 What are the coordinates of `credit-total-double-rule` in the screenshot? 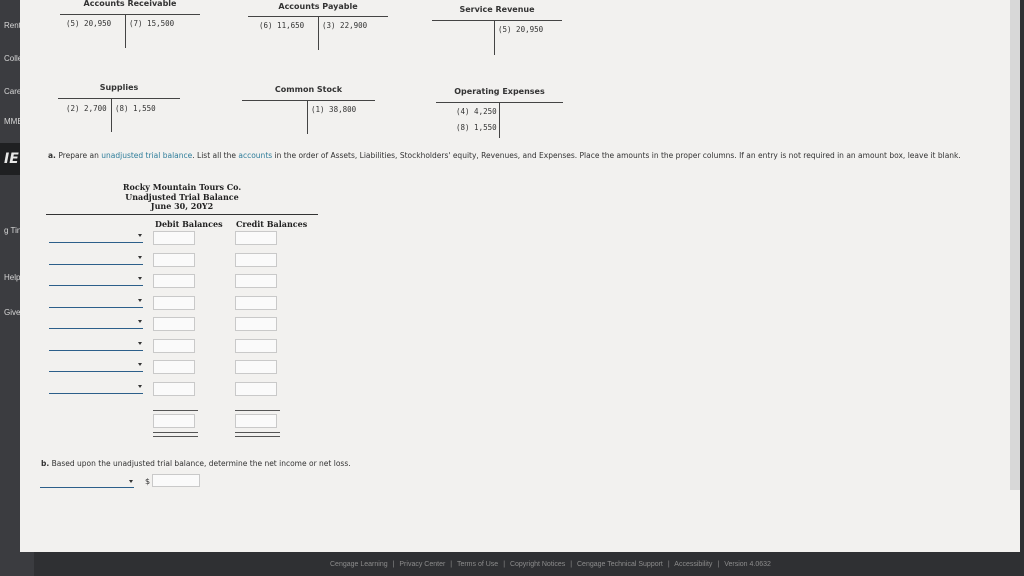 It's located at (257, 434).